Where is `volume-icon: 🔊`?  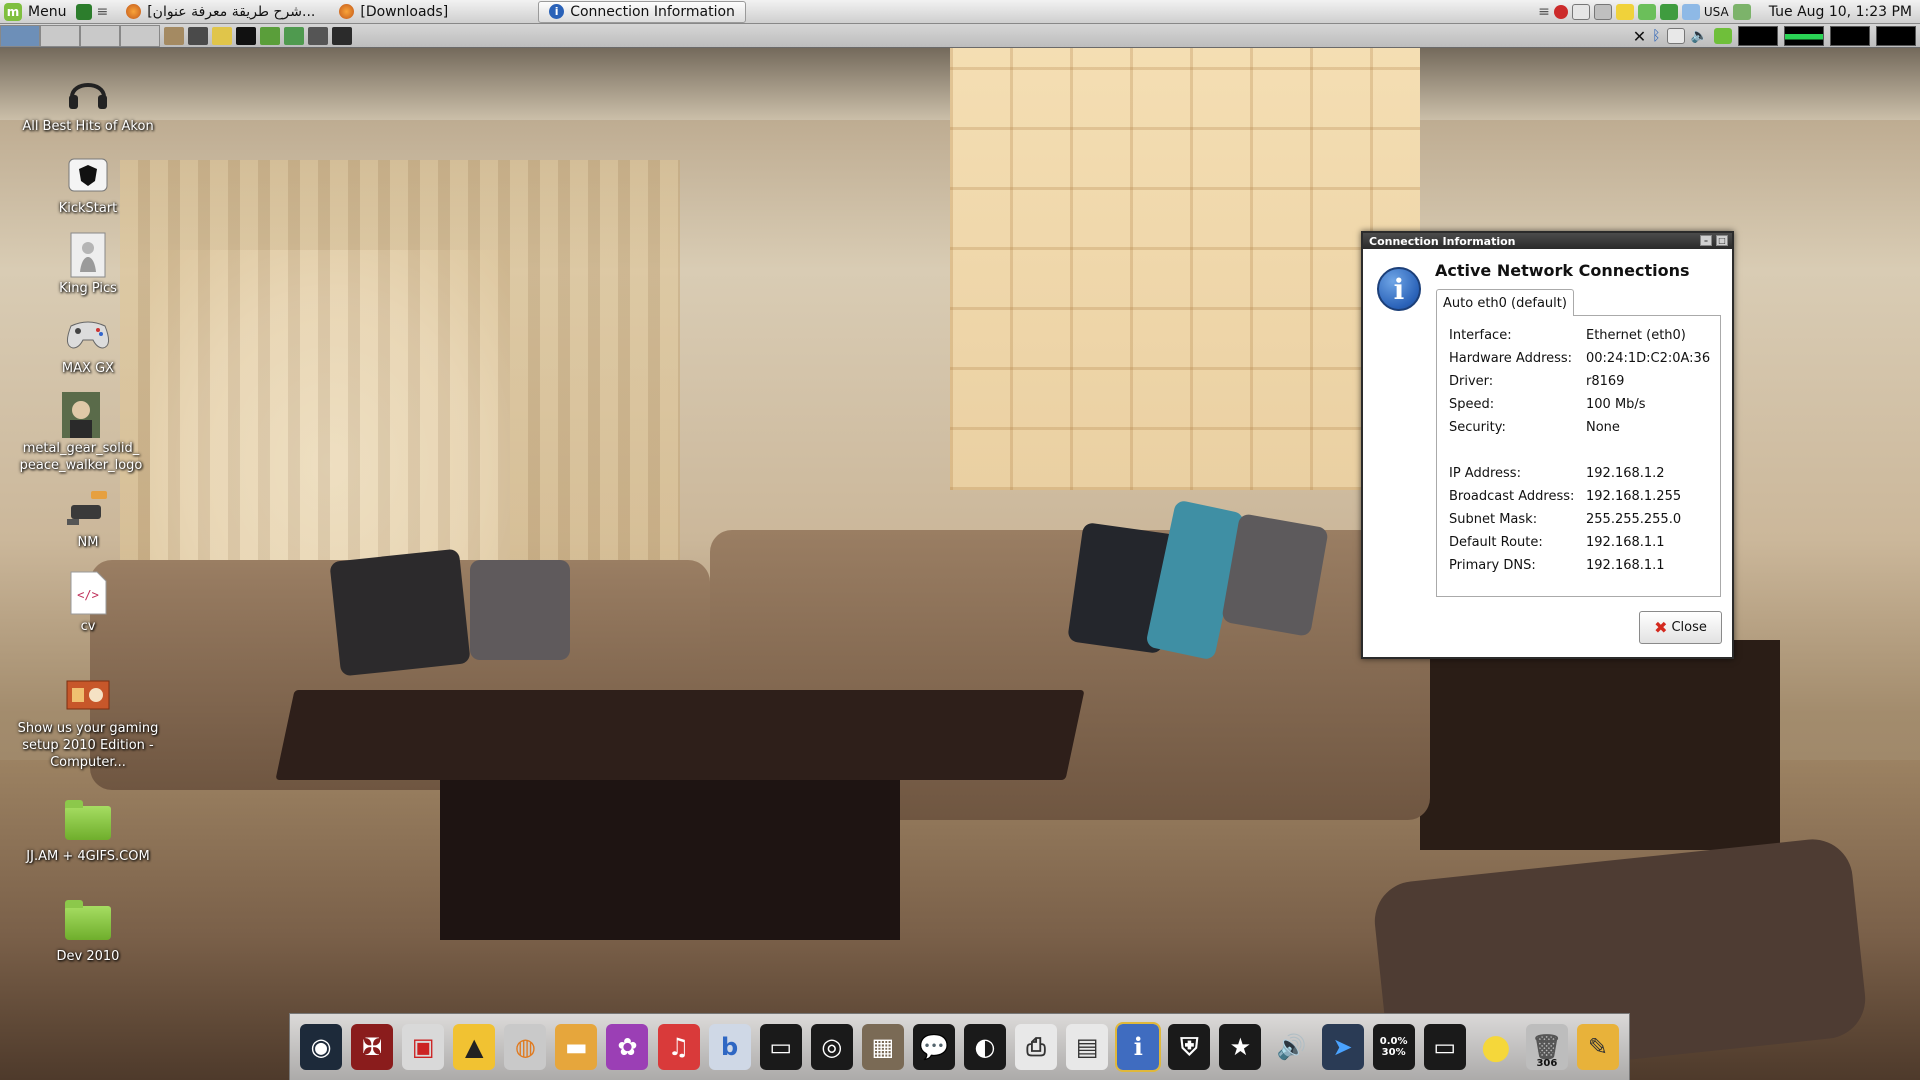
volume-icon: 🔊 is located at coordinates (1291, 1047).